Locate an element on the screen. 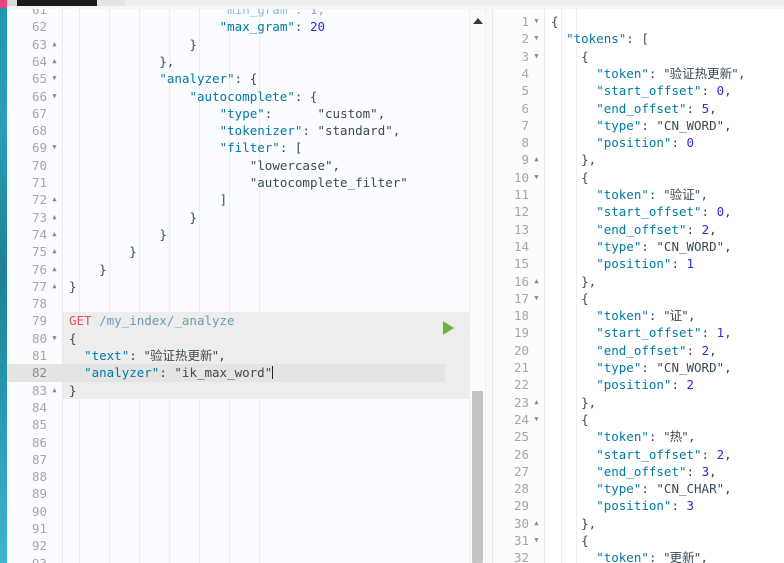 This screenshot has height=563, width=784. code-line: "end_offset": 5, is located at coordinates (633, 108).